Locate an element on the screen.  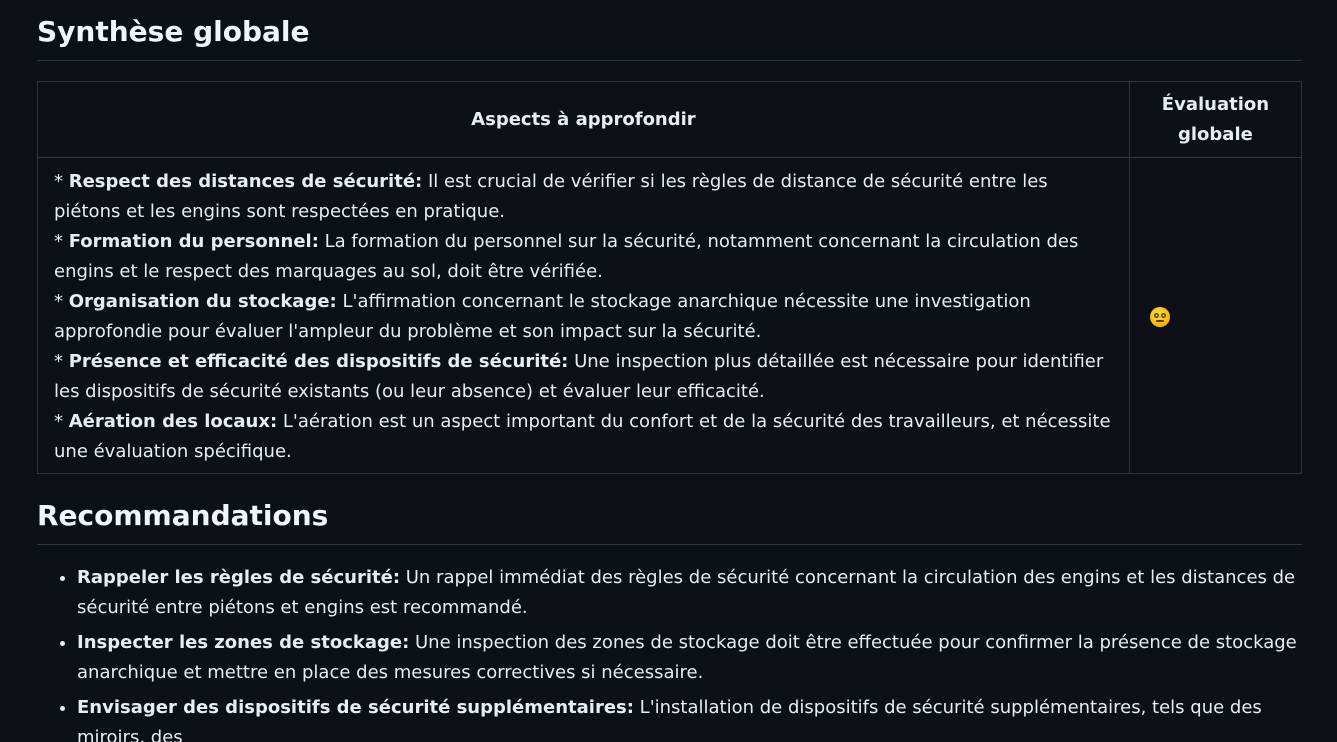
aspect-label: Respect des distances de sécurité: is located at coordinates (245, 181).